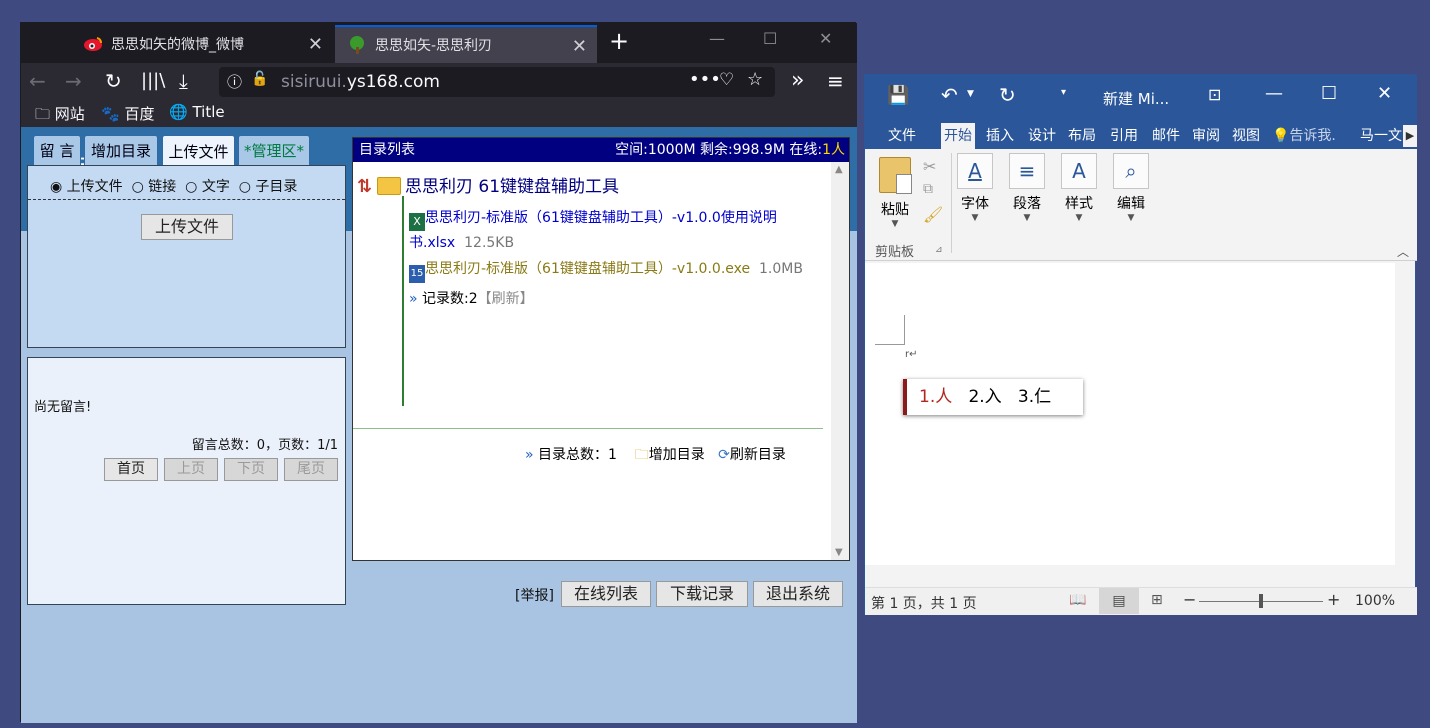 This screenshot has width=1430, height=728. What do you see at coordinates (183, 81) in the screenshot?
I see `download-icon: ⤓` at bounding box center [183, 81].